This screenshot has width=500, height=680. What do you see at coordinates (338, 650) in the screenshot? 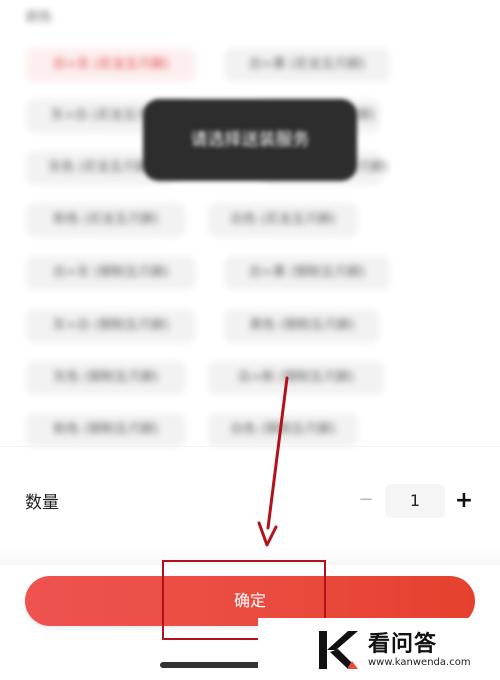
I see `kanwenda-logo-icon` at bounding box center [338, 650].